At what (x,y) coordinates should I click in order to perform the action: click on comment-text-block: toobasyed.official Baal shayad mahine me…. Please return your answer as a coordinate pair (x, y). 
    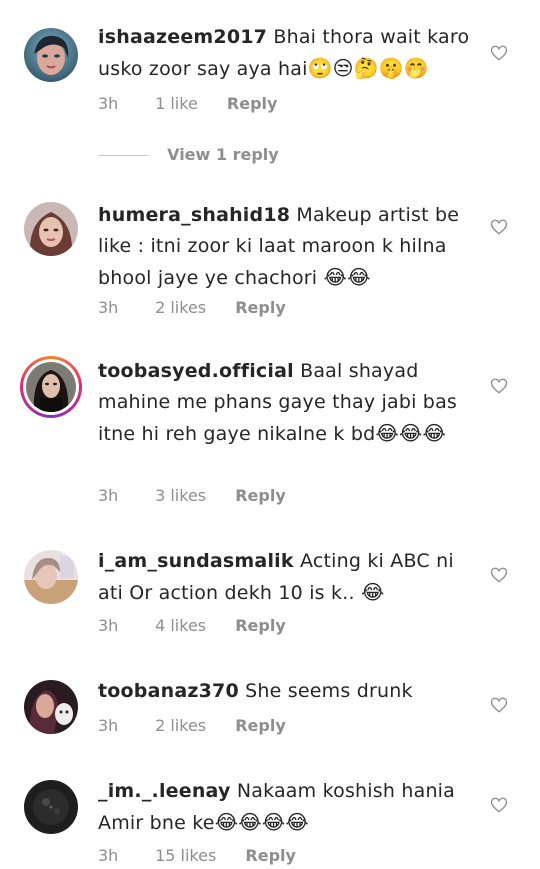
    Looking at the image, I should click on (287, 403).